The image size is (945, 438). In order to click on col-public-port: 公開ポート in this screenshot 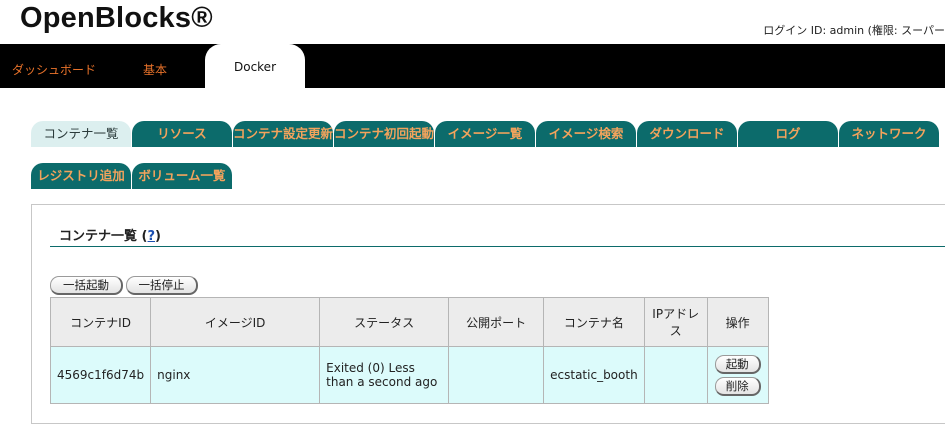, I will do `click(496, 322)`.